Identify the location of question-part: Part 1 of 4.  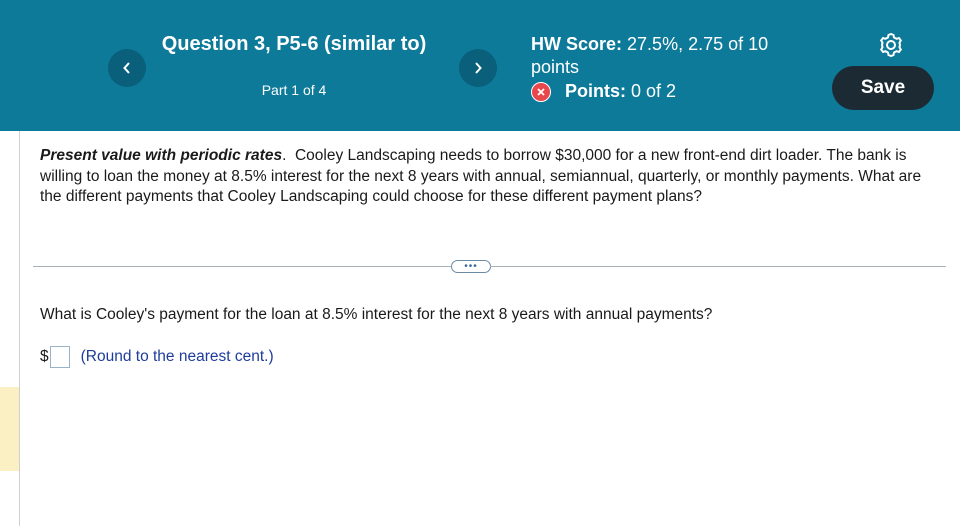
(294, 90).